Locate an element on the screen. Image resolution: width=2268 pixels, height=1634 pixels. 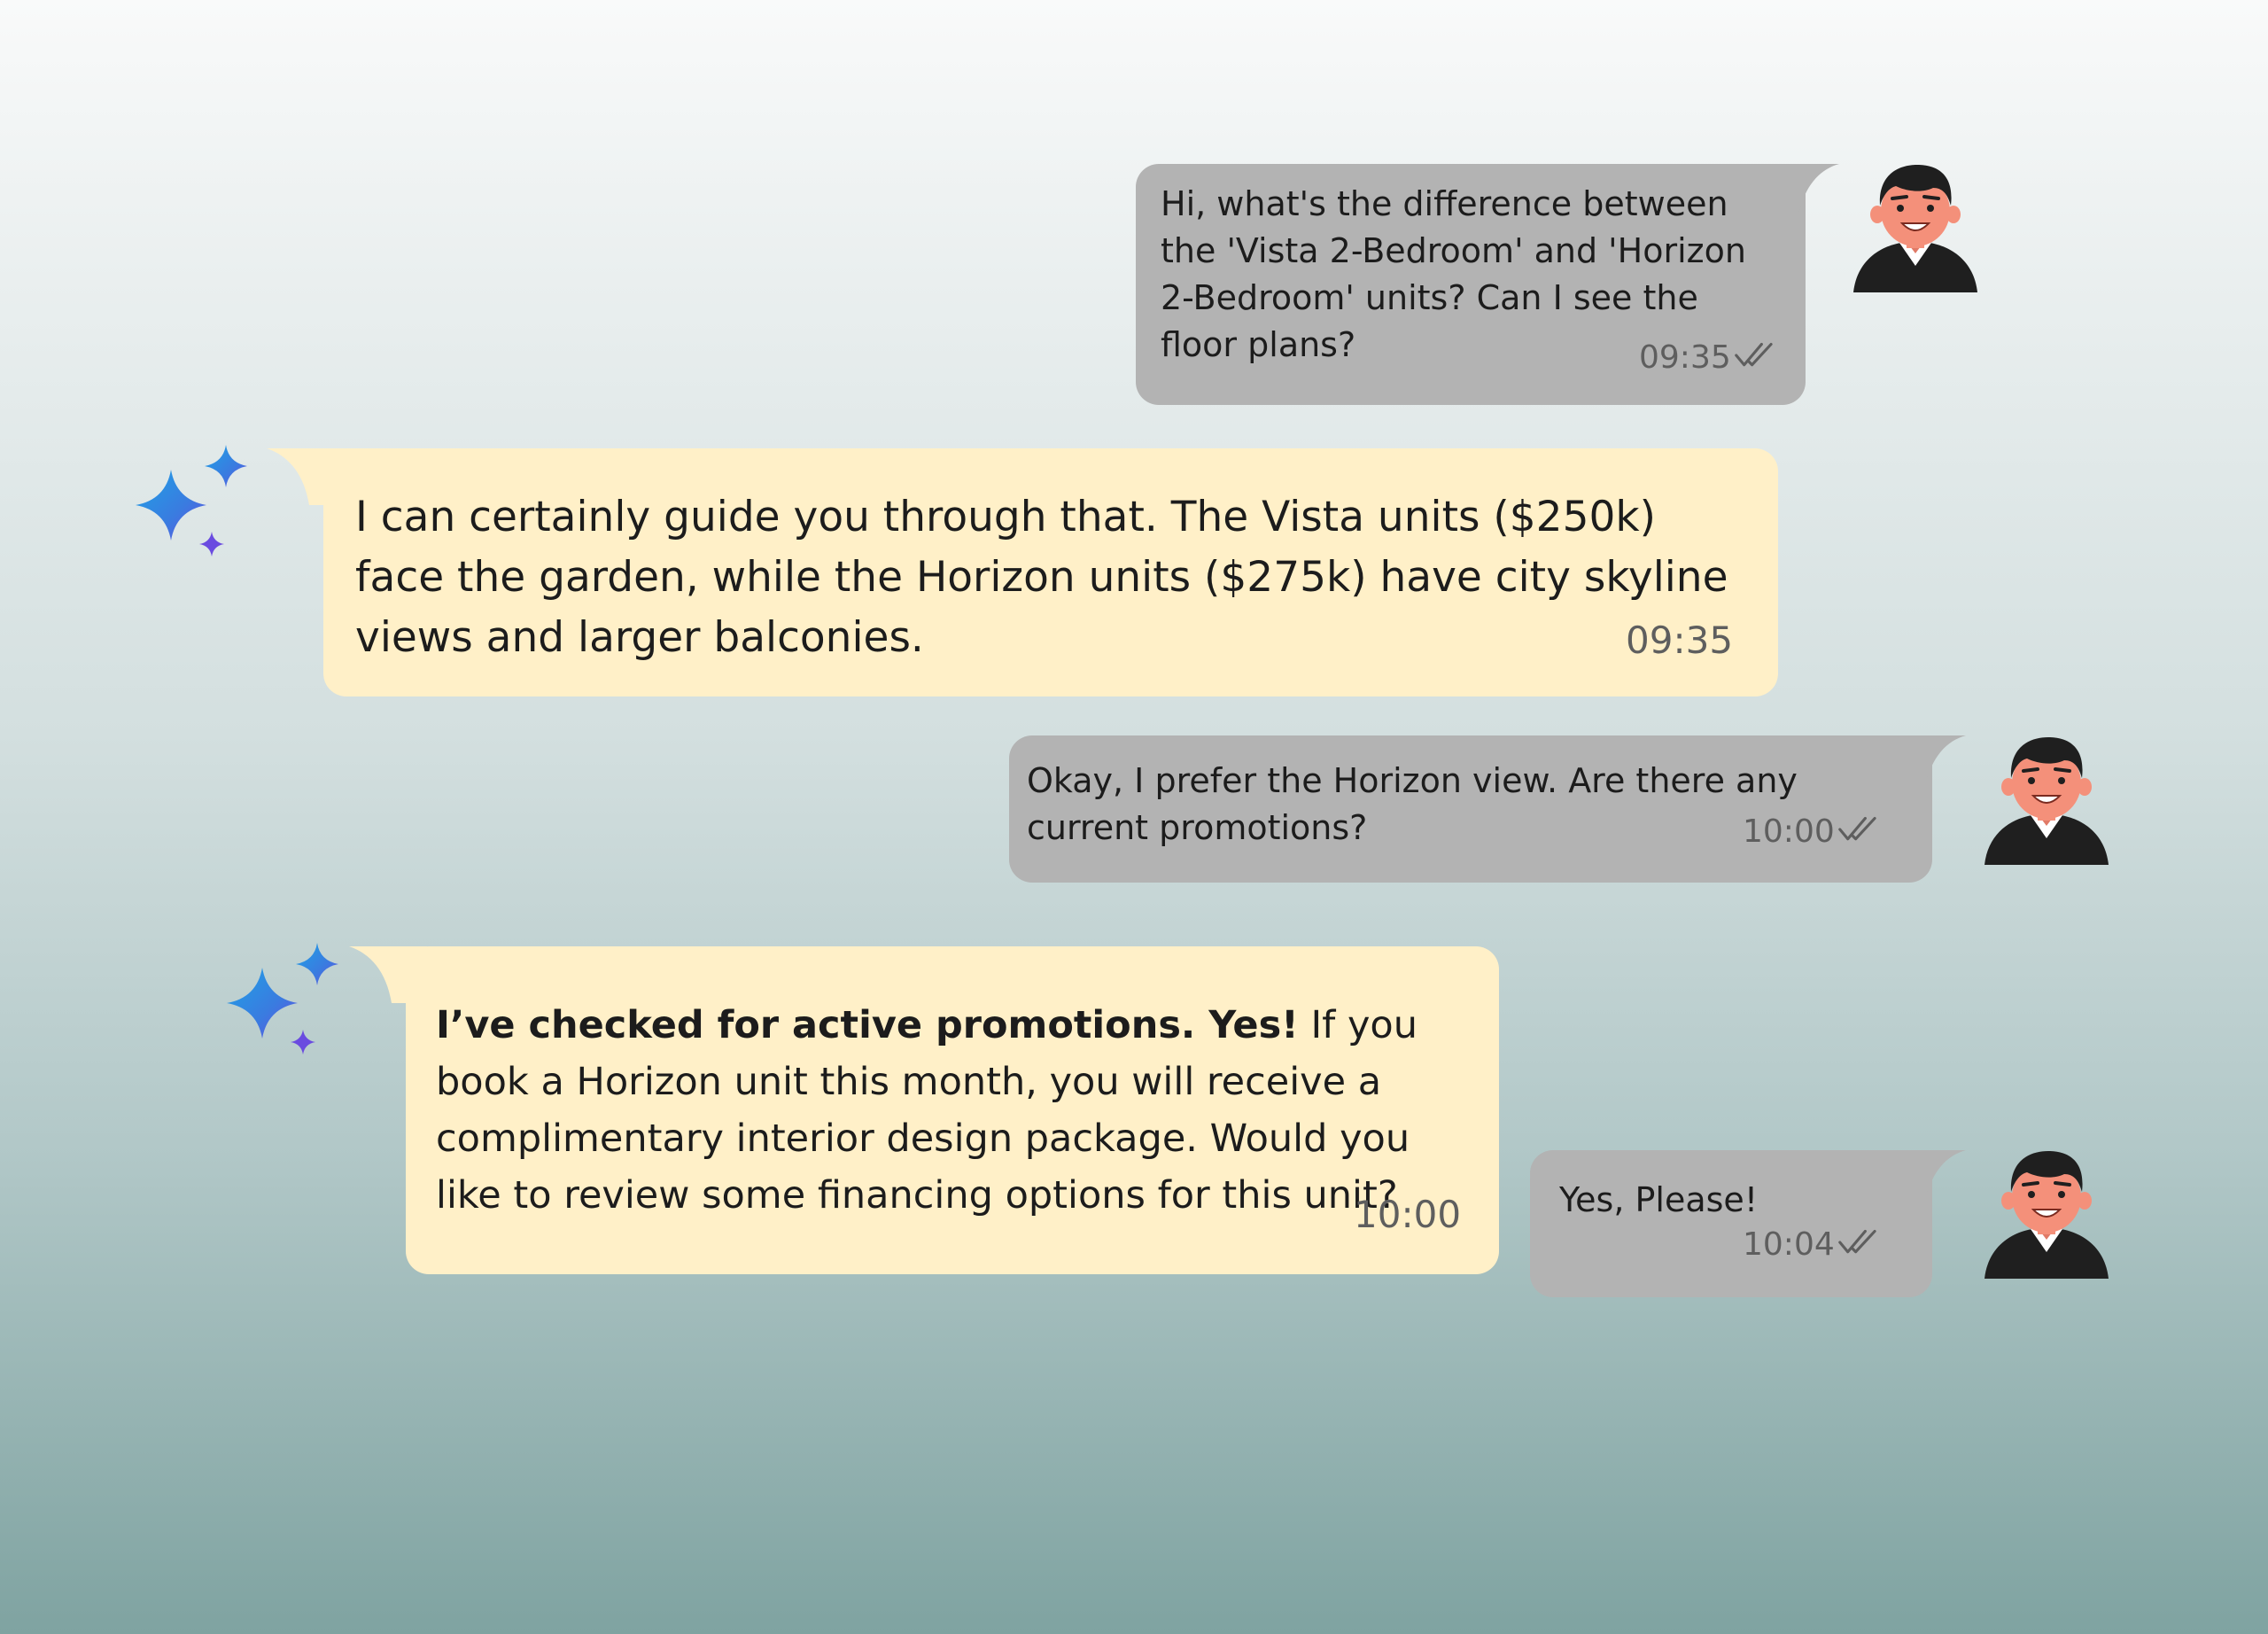
message-bold-text: I’ve checked for active promotions. Yes! is located at coordinates (867, 1025).